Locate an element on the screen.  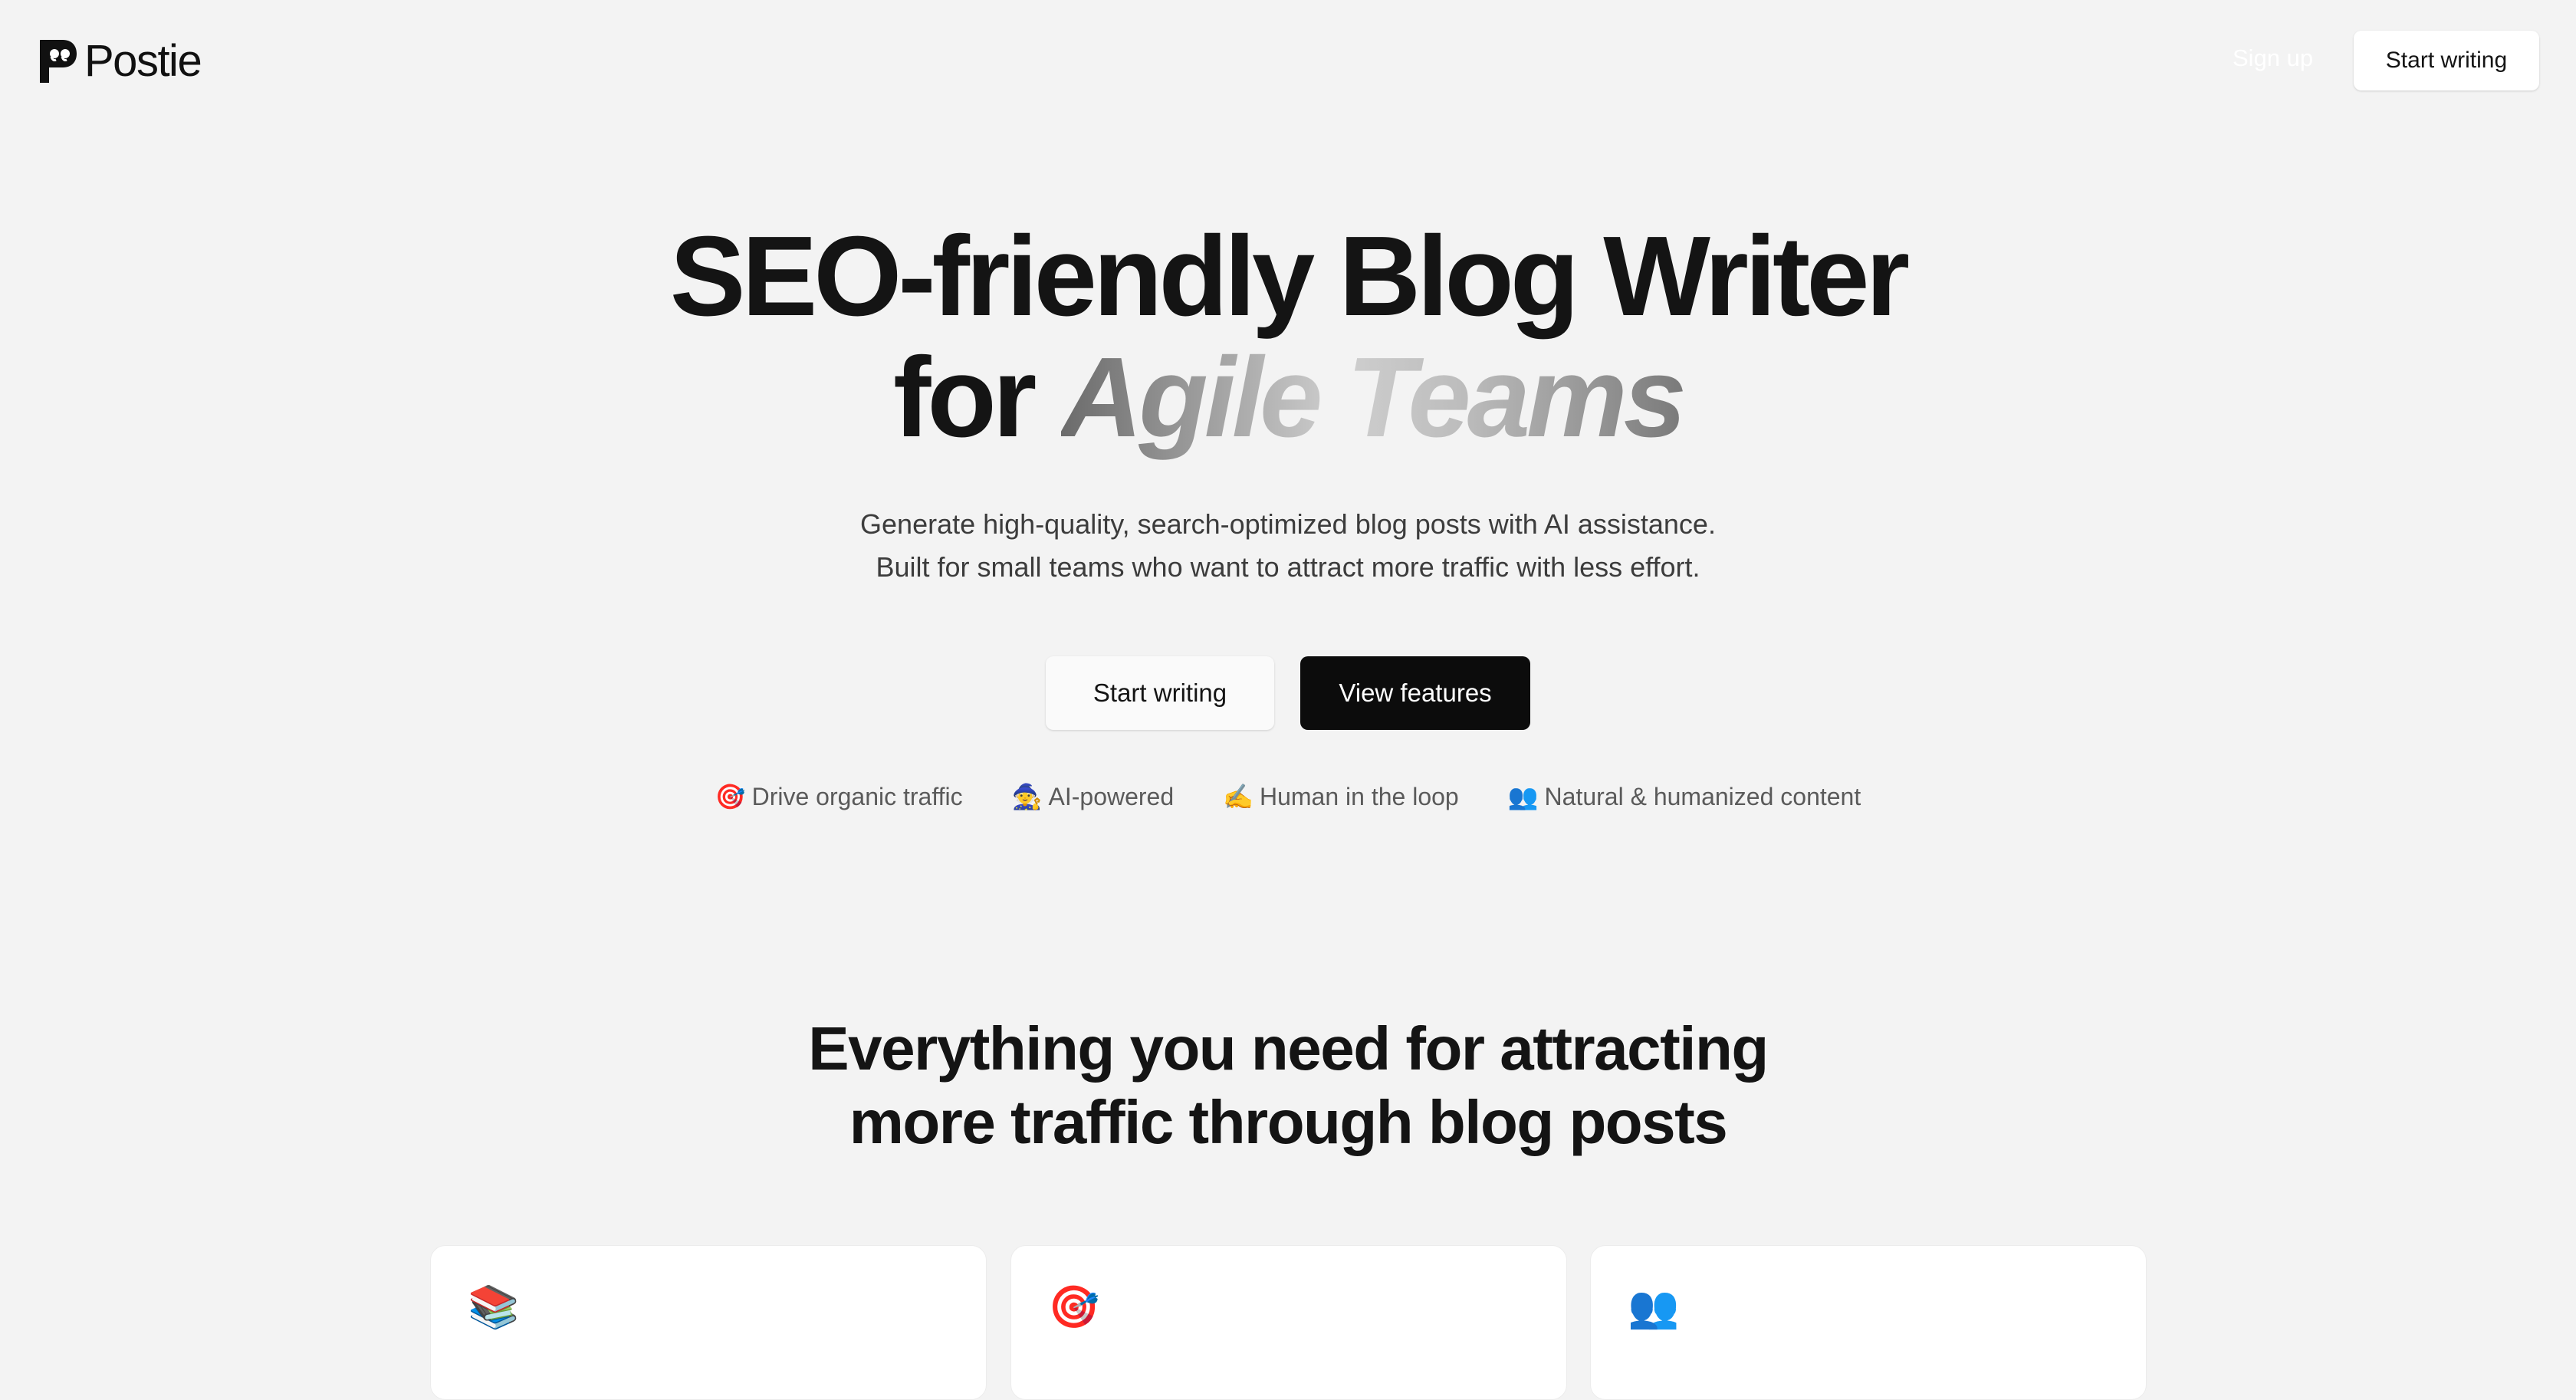
hero-title-prefix: for is located at coordinates (977, 397).